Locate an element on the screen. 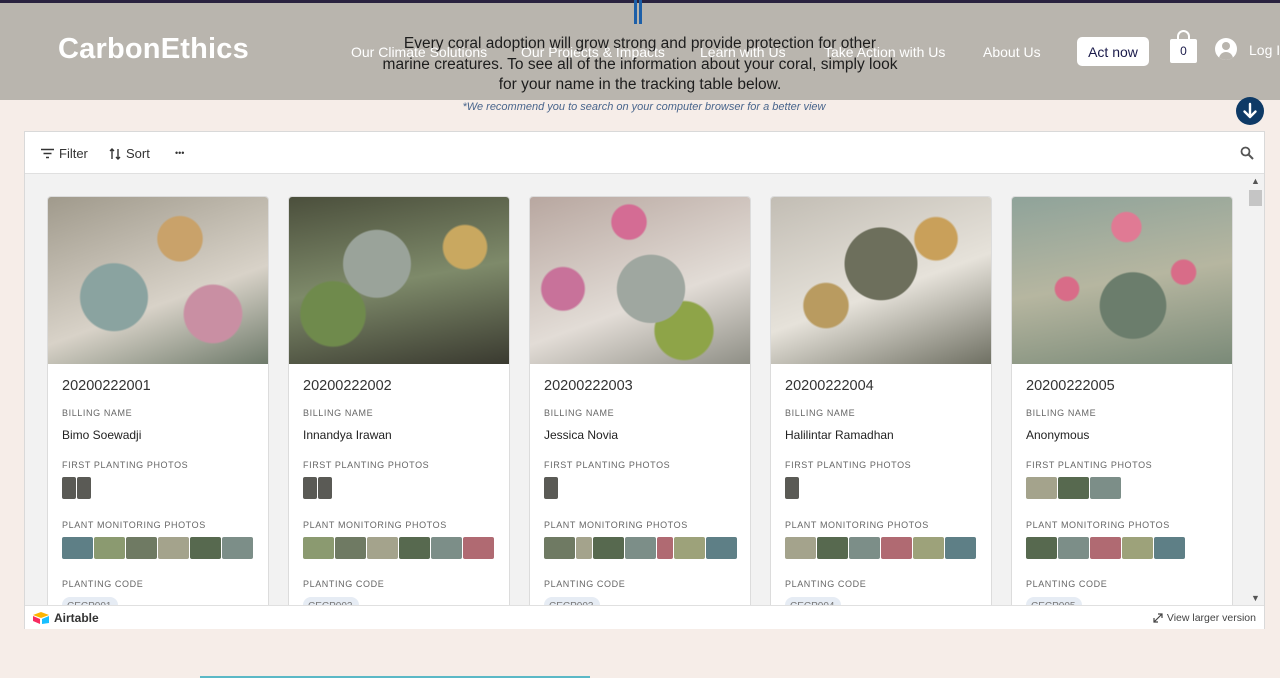 This screenshot has height=678, width=1280. airtable-toolbar: Filter Sort ••• is located at coordinates (644, 153).